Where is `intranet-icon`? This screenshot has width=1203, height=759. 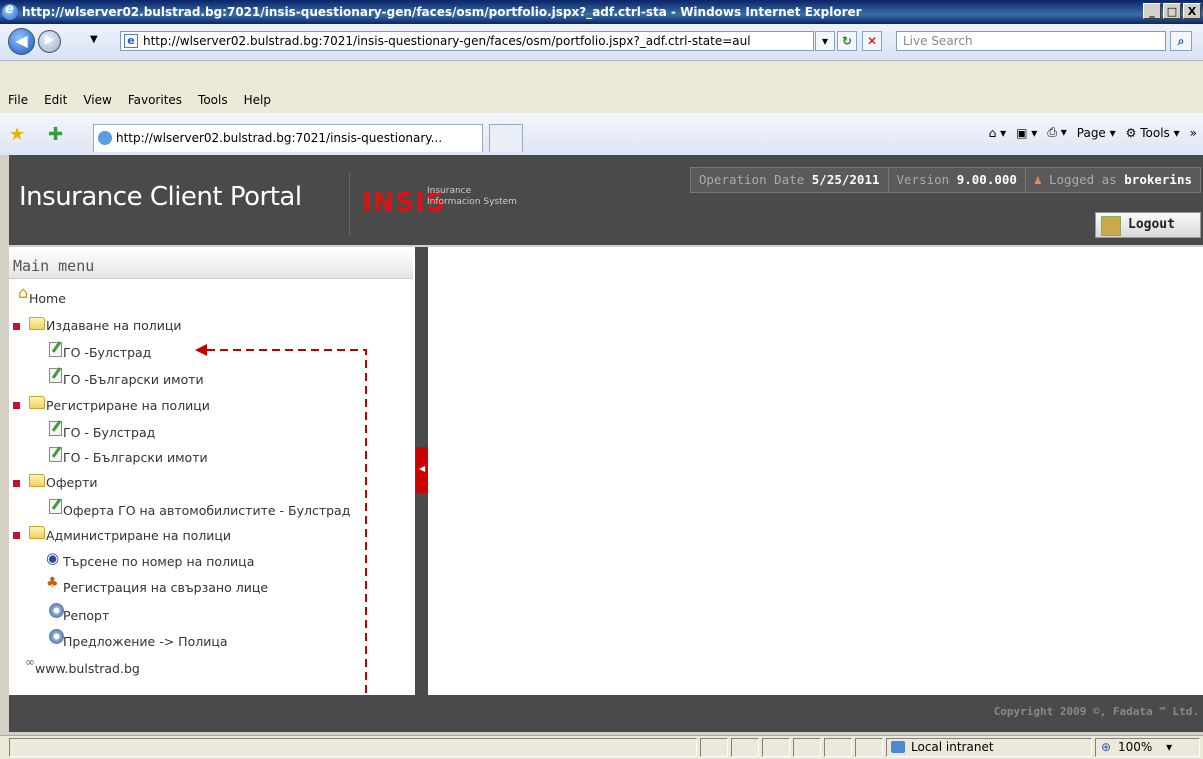 intranet-icon is located at coordinates (898, 747).